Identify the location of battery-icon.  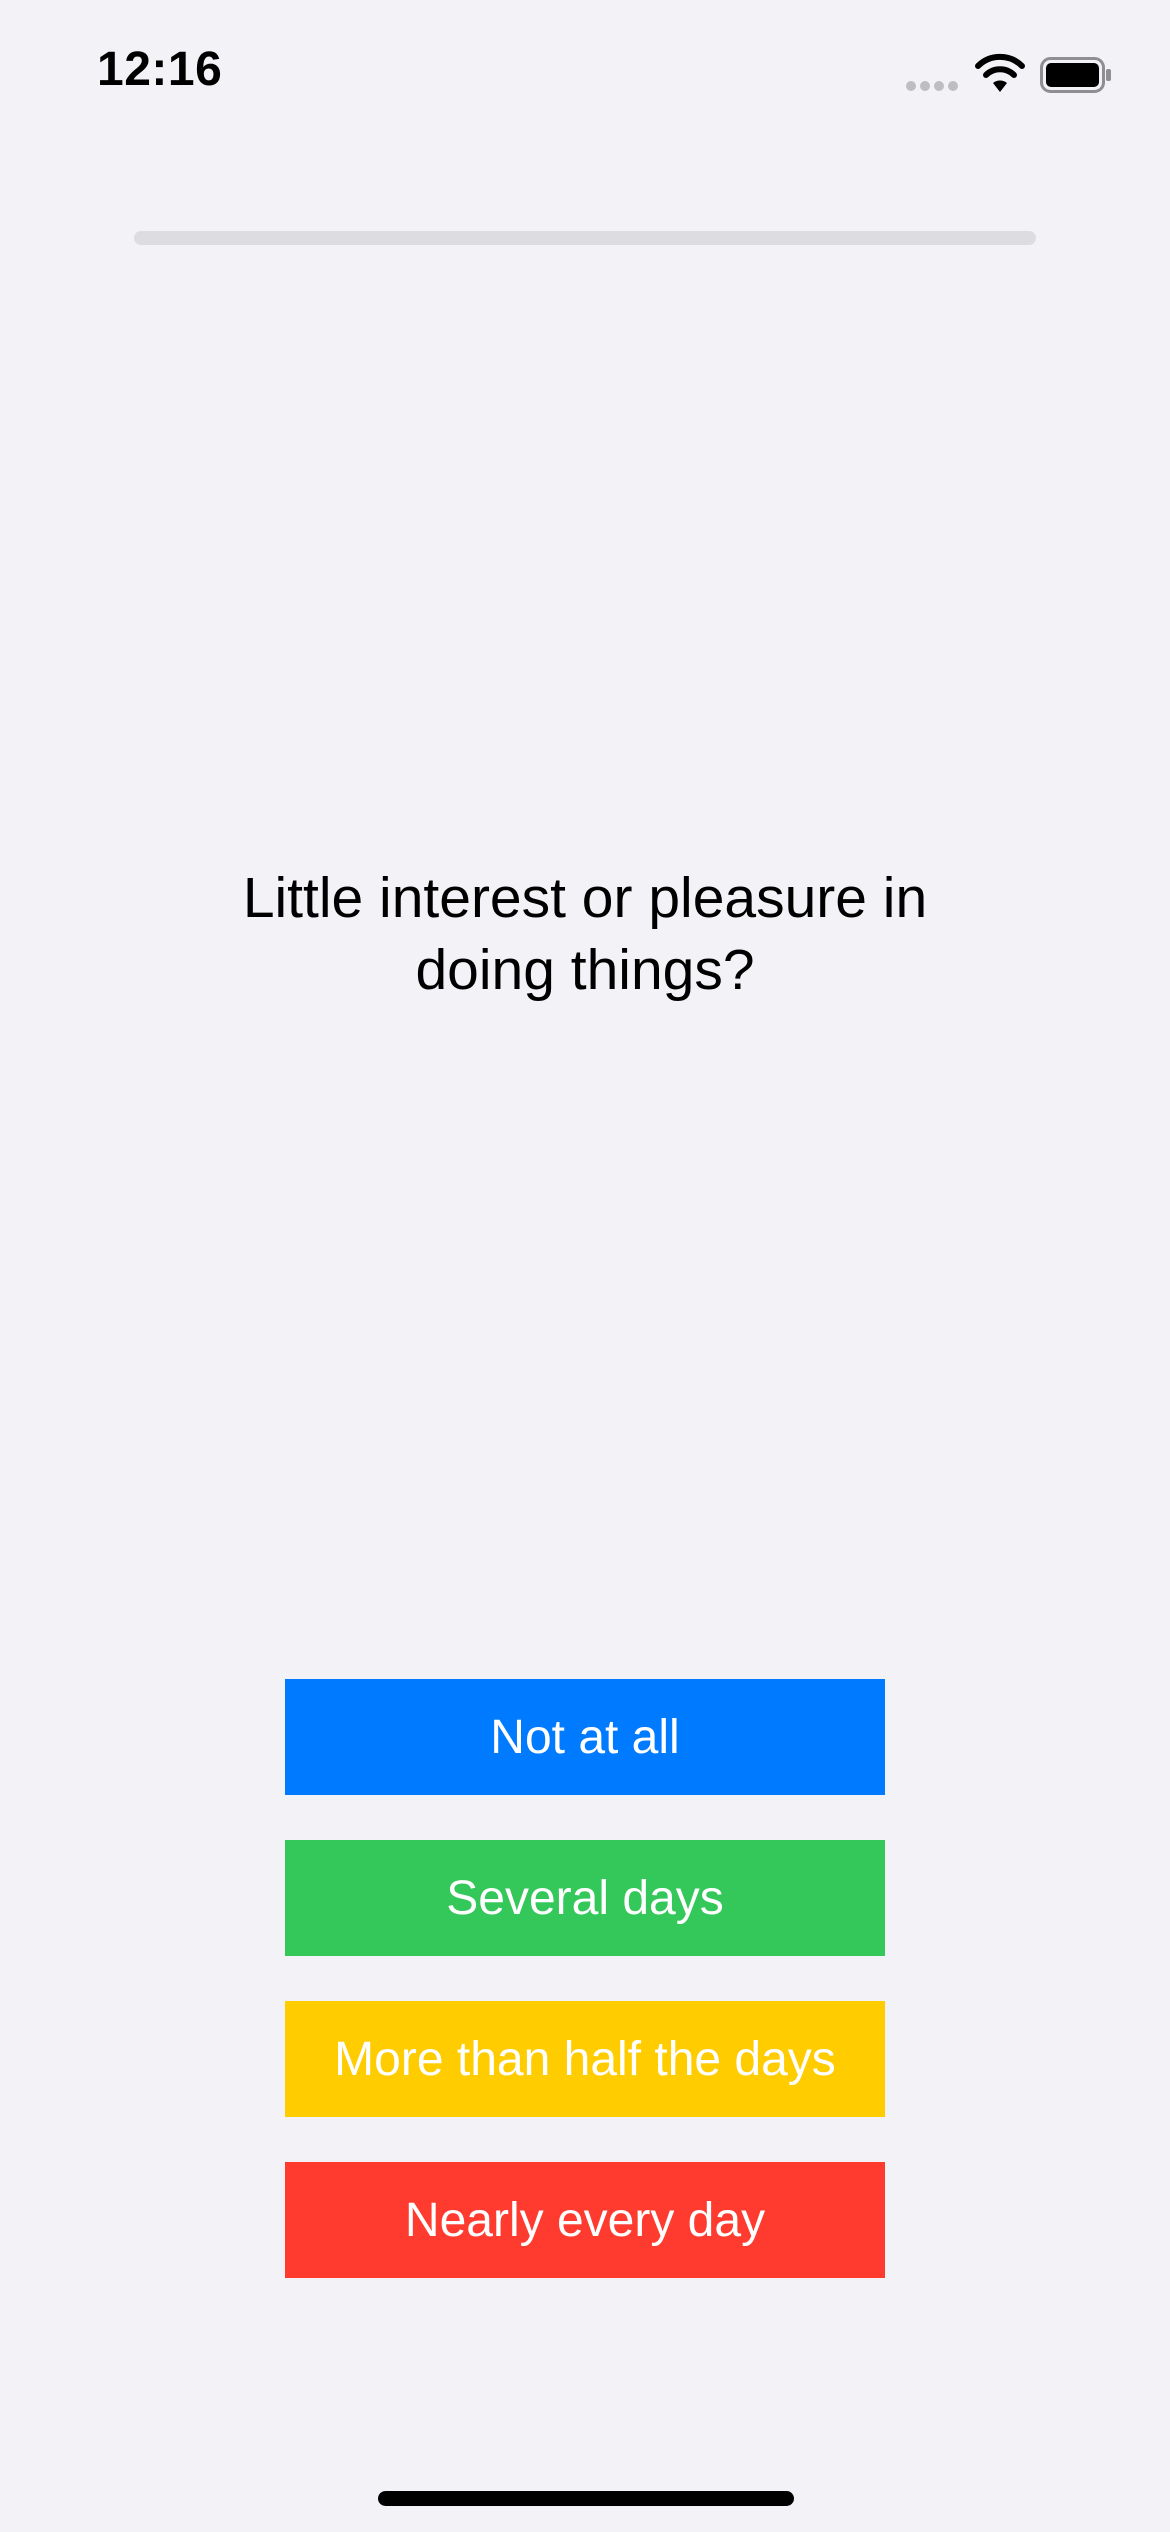
(1075, 75).